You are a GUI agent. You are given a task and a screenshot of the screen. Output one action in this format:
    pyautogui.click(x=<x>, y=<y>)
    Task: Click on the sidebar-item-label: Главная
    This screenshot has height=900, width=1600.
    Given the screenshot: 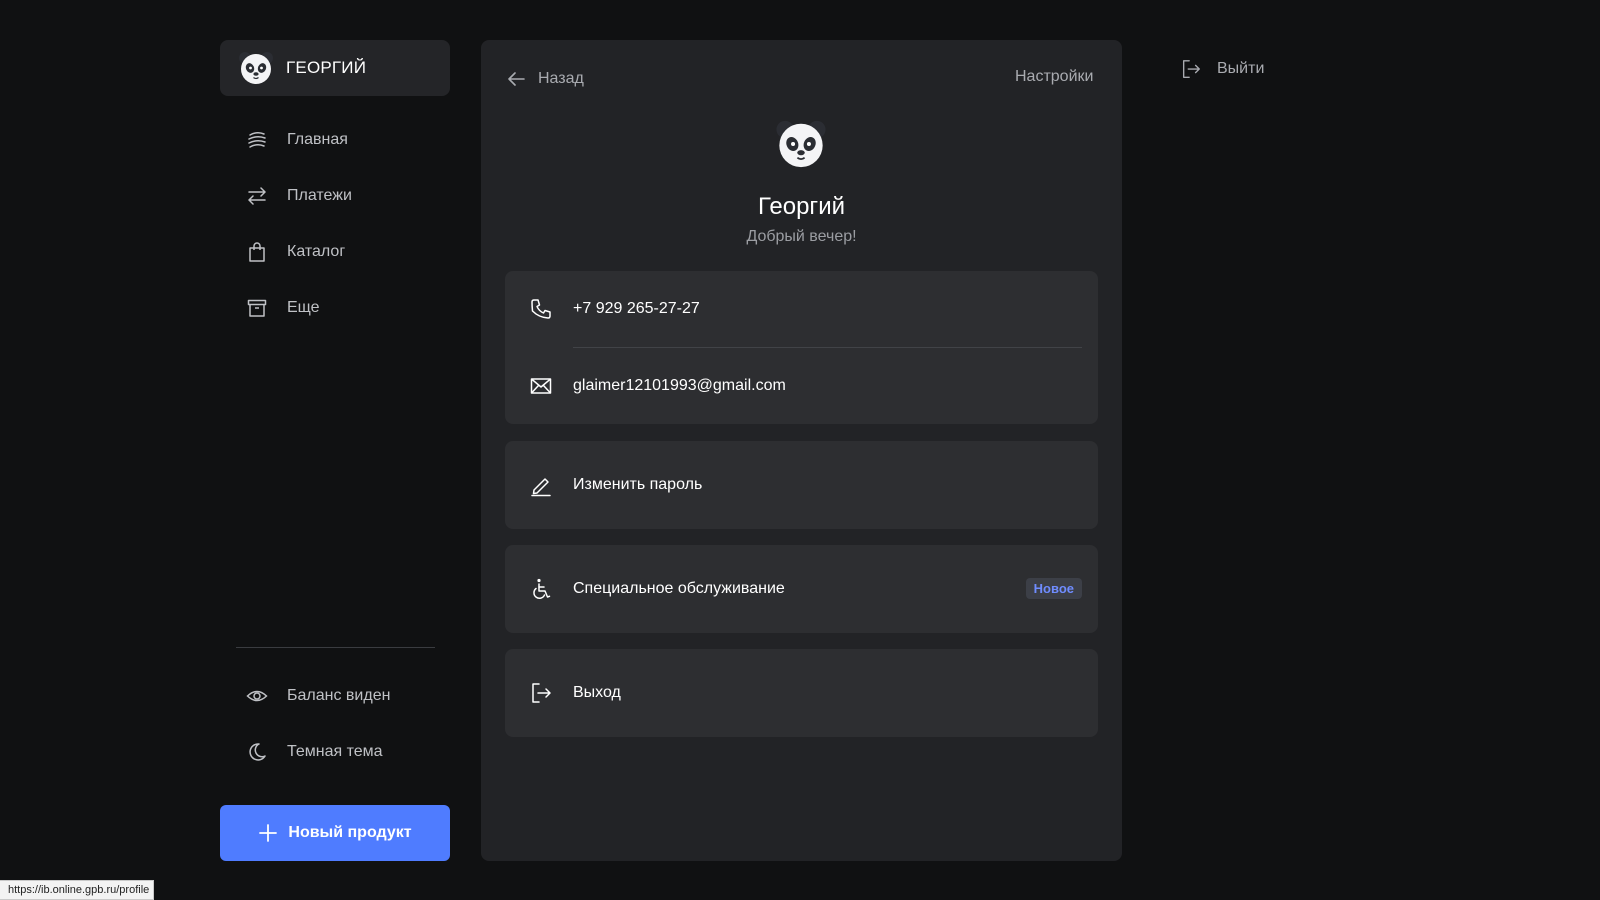 What is the action you would take?
    pyautogui.click(x=317, y=139)
    